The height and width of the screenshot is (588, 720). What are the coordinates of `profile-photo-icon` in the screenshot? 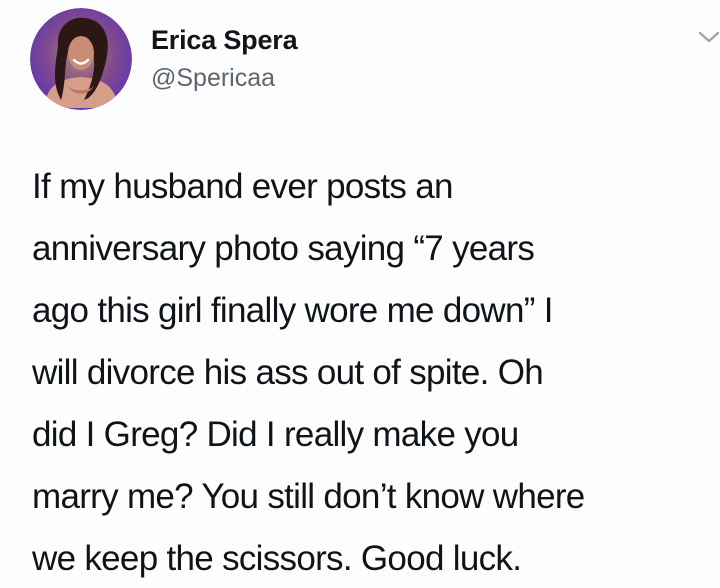 It's located at (81, 59).